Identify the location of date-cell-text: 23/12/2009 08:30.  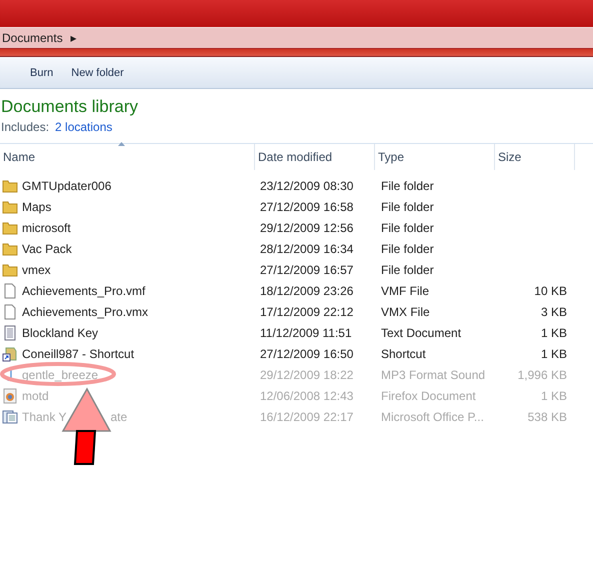
(306, 185).